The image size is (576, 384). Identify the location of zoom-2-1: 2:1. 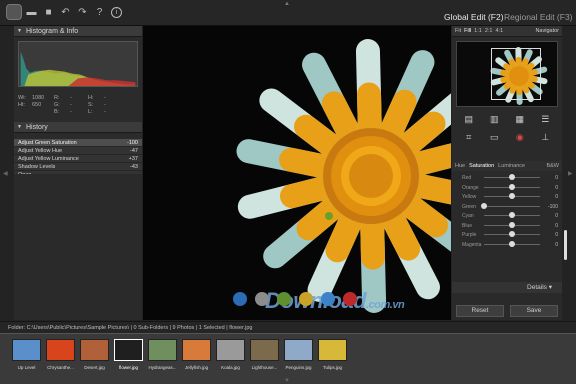
(489, 31).